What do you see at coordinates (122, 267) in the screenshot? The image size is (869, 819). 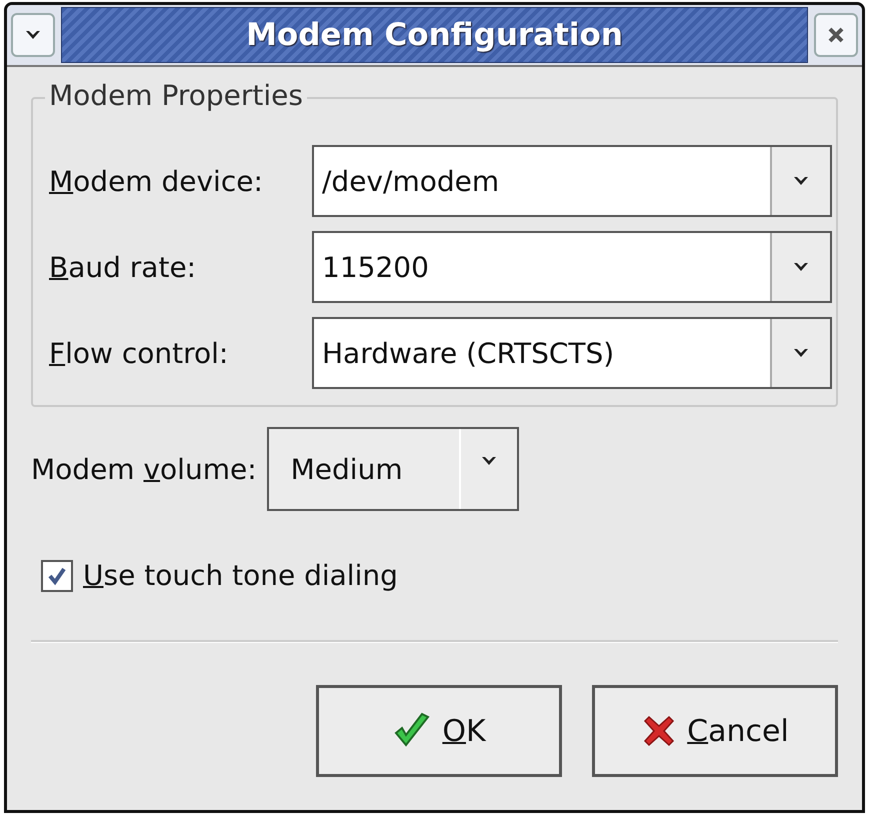 I see `field-label: Baud rate:` at bounding box center [122, 267].